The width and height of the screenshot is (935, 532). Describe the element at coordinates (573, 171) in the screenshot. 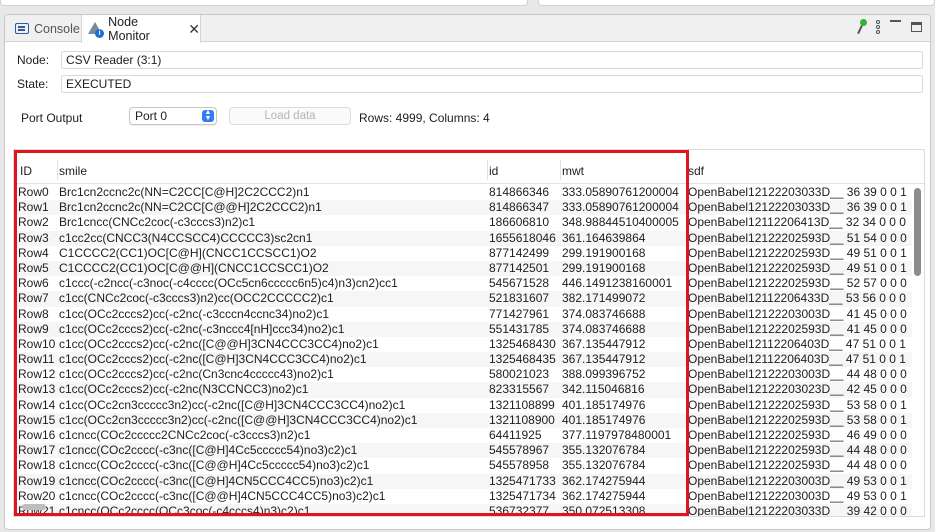

I see `column-header-mwt: mwt` at that location.